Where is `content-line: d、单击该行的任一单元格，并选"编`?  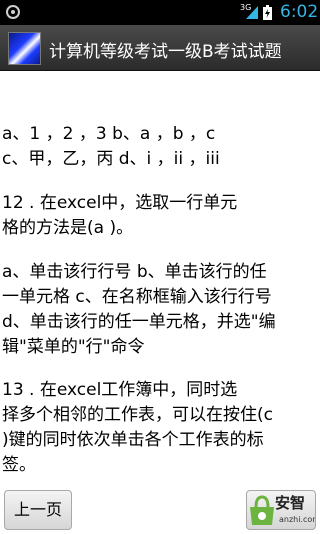 content-line: d、单击该行的任一单元格，并选"编 is located at coordinates (139, 322).